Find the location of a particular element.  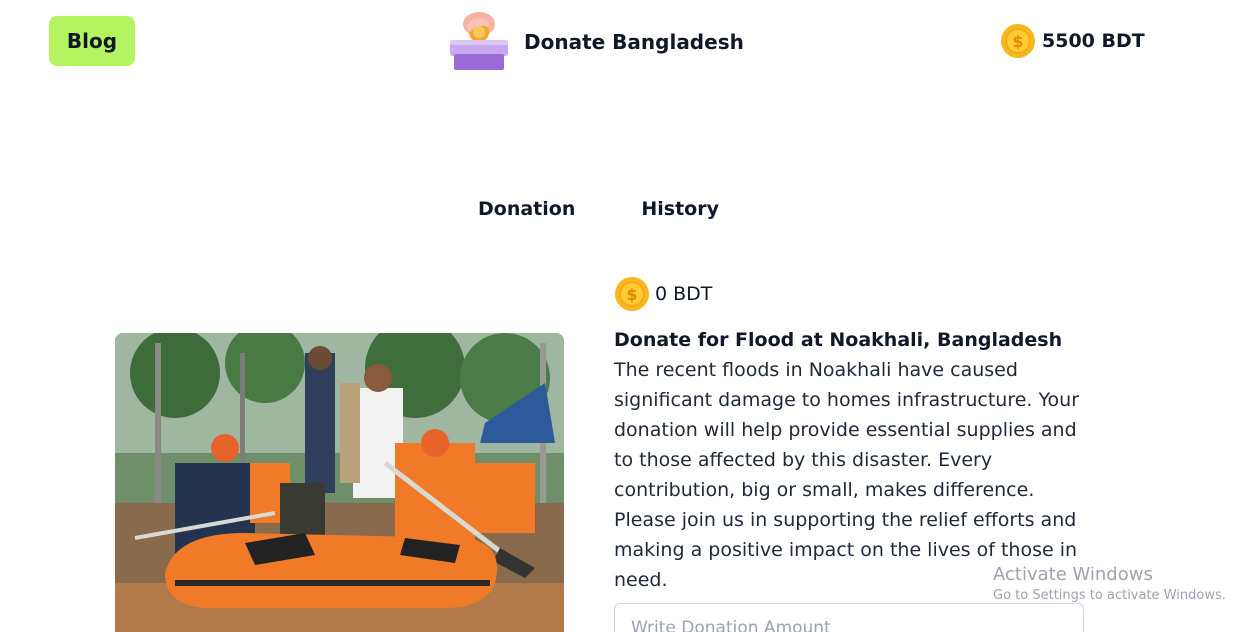

watermark-subtitle: Go to Settings to activate Windows. is located at coordinates (1109, 595).